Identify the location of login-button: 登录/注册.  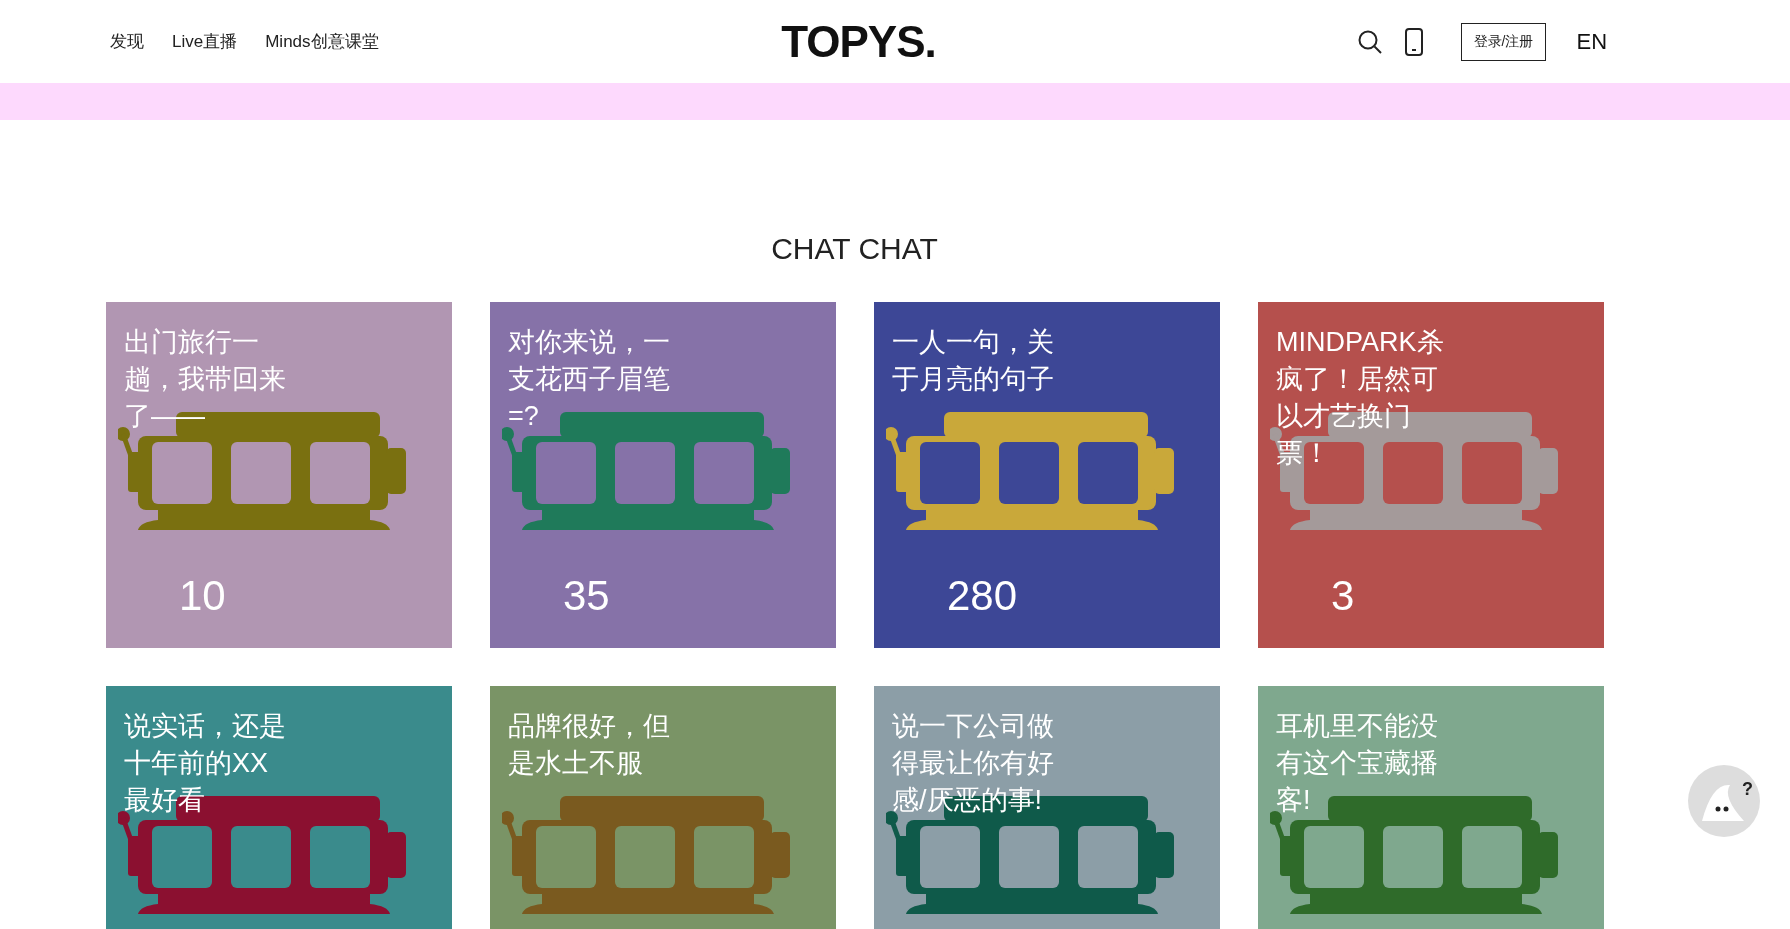
(1503, 41).